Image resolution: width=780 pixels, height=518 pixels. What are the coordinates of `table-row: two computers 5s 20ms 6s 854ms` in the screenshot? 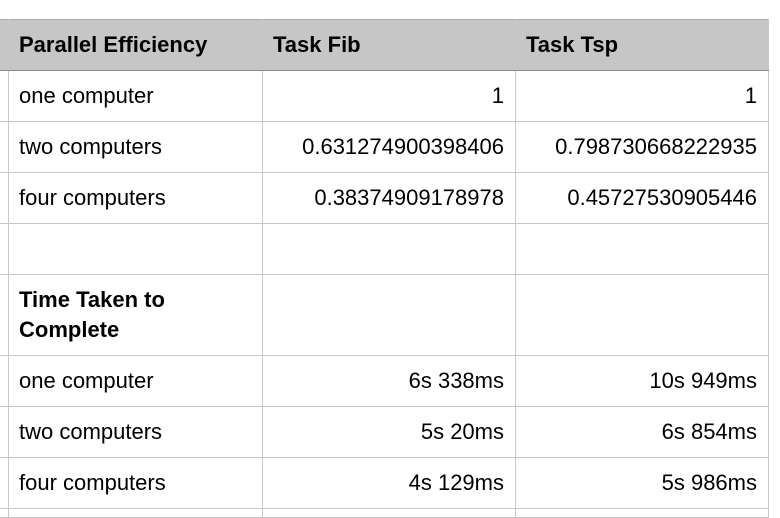 It's located at (384, 432).